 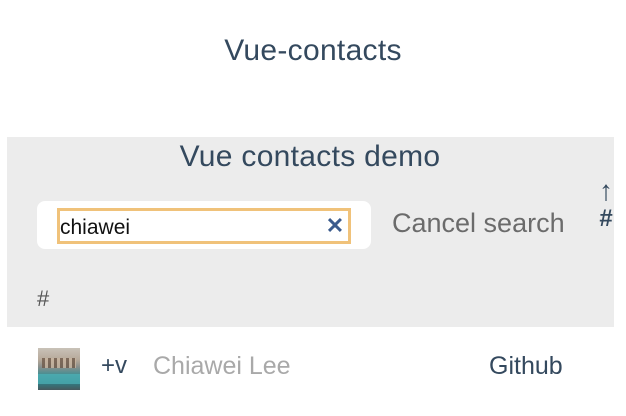 What do you see at coordinates (606, 190) in the screenshot?
I see `arrow-up-icon: ↑` at bounding box center [606, 190].